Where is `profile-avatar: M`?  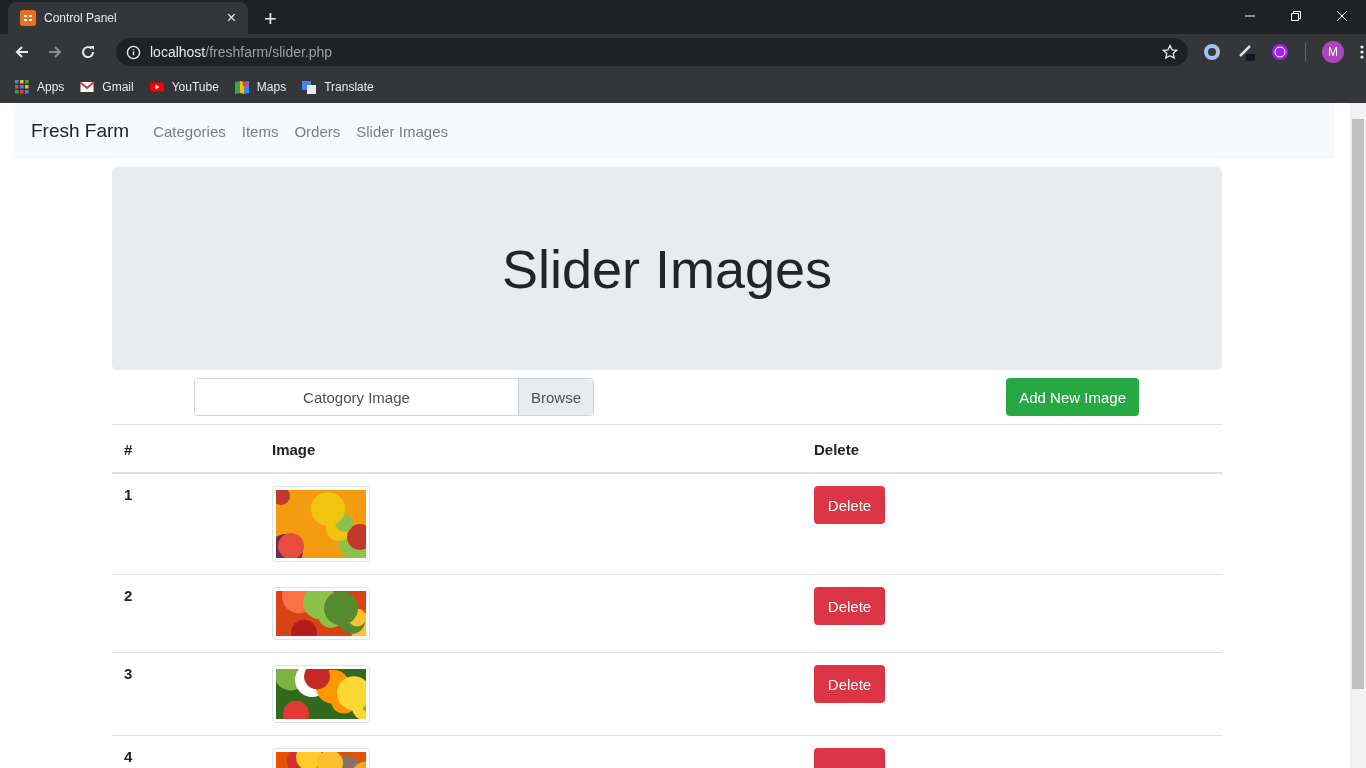
profile-avatar: M is located at coordinates (1333, 52).